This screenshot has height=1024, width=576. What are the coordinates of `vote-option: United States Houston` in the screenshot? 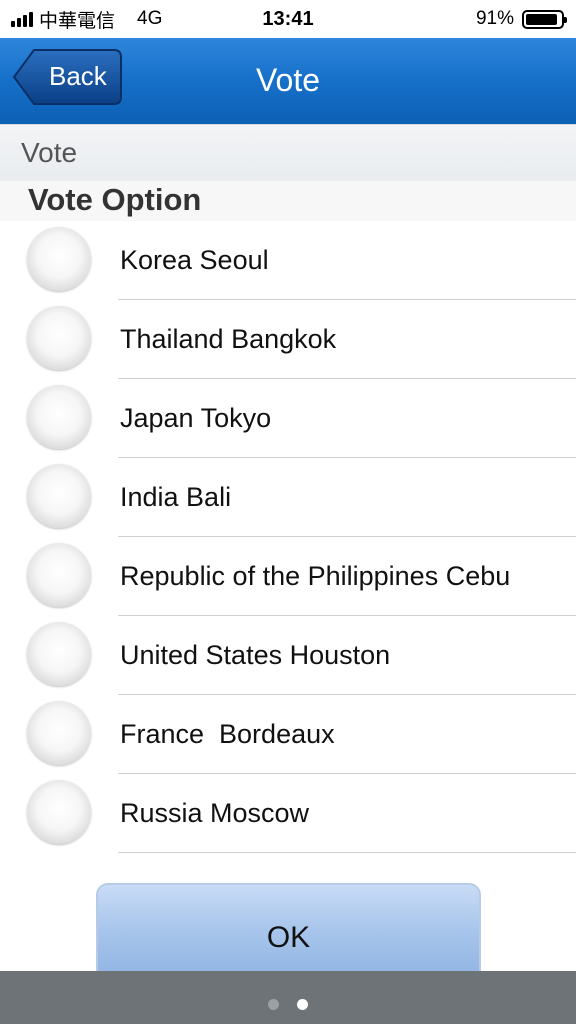 It's located at (288, 655).